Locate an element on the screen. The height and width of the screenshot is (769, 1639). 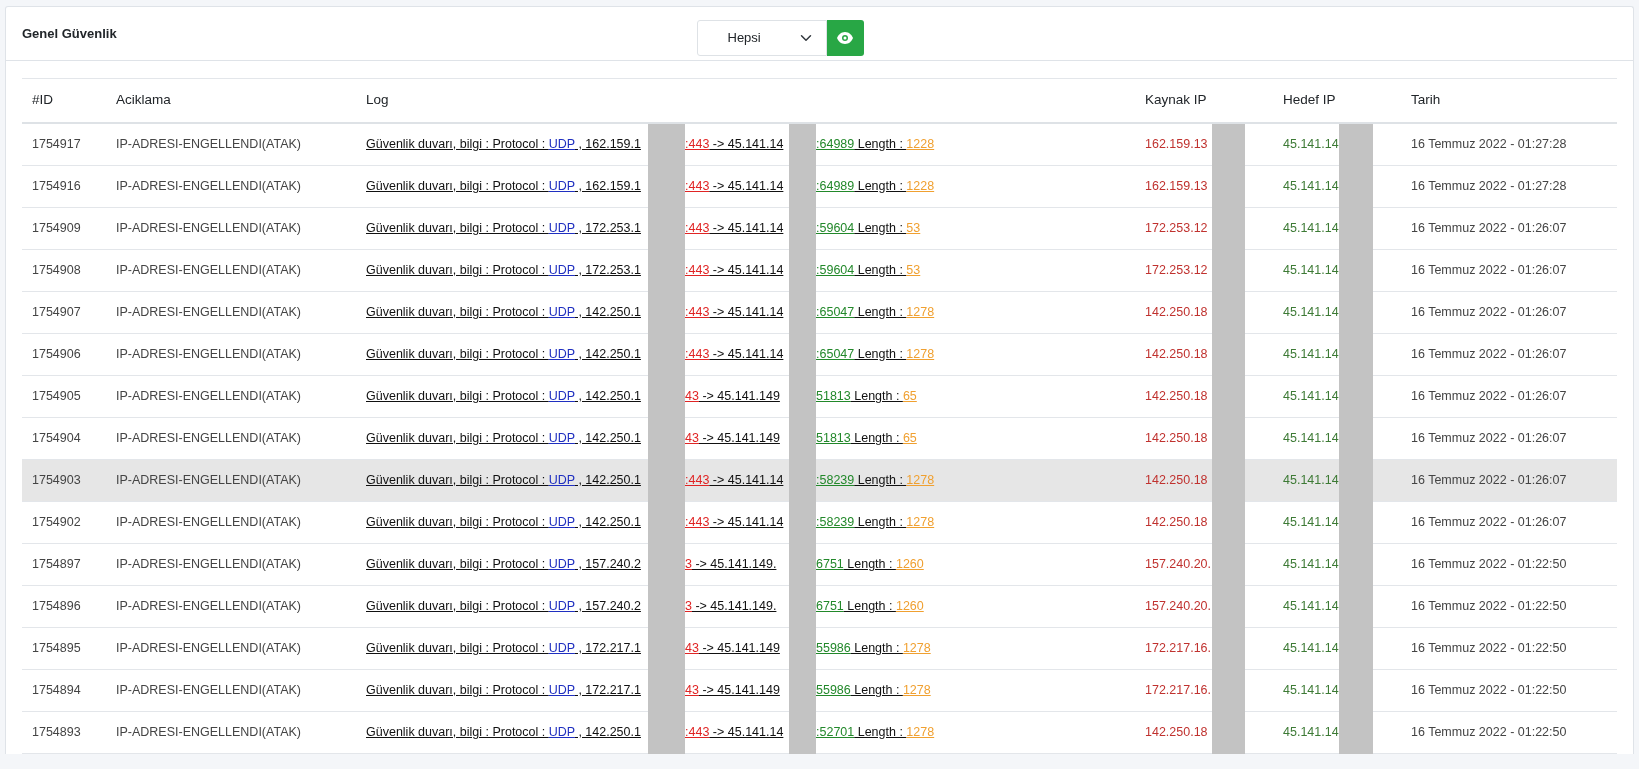
filter-dropdown: Hepsi is located at coordinates (761, 38).